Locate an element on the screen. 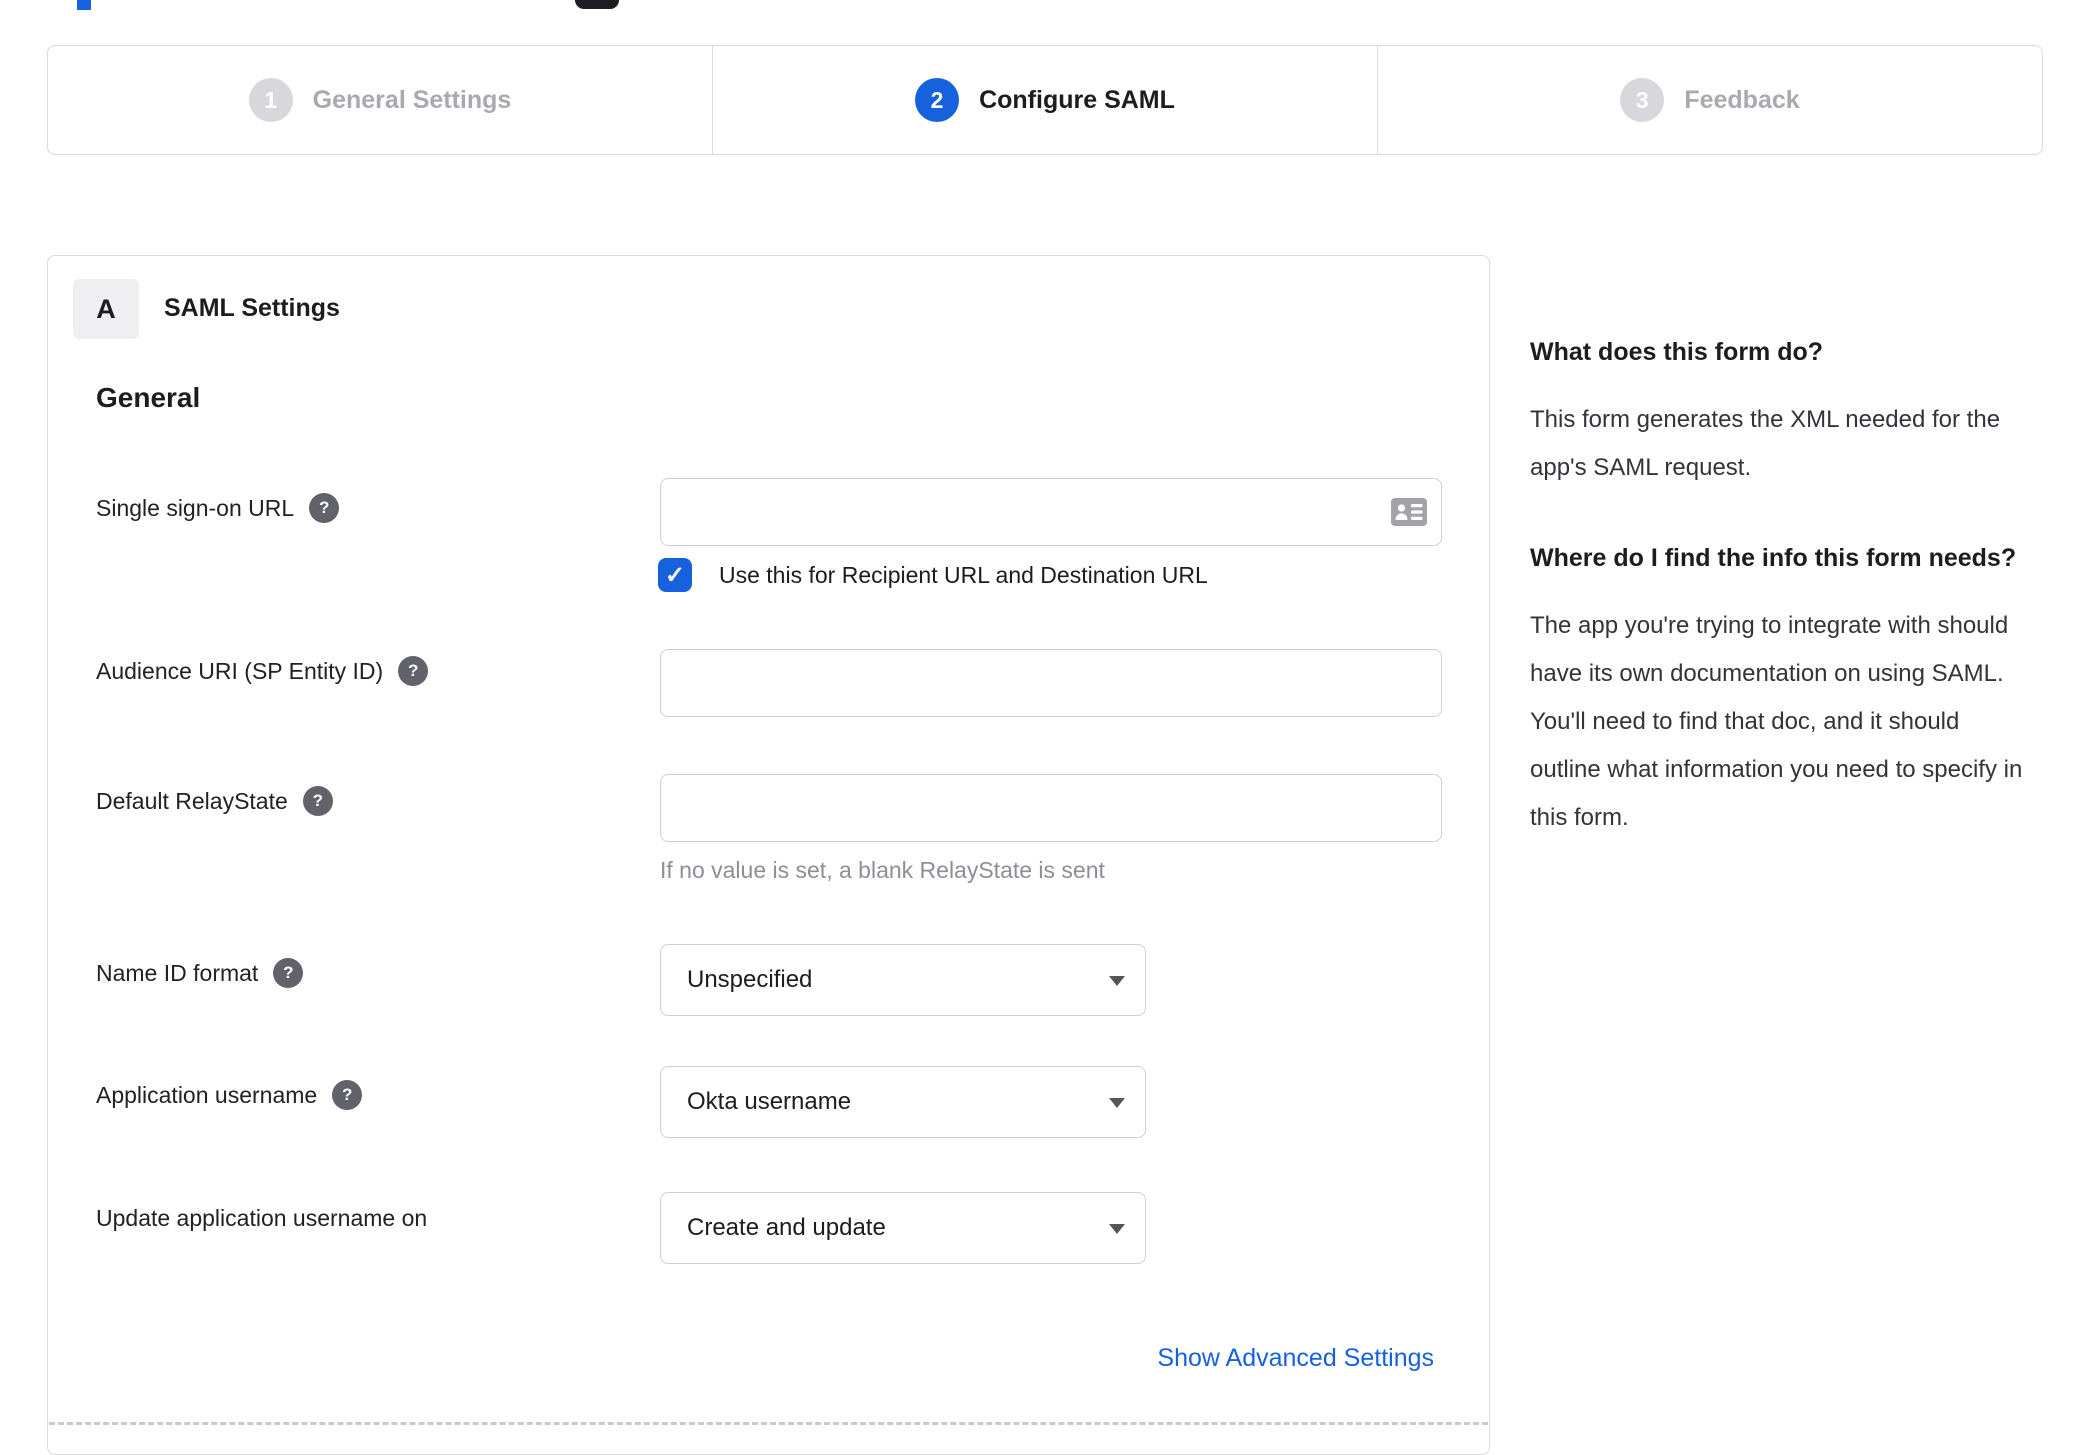 Image resolution: width=2092 pixels, height=1455 pixels. name-id-format-help-icon: ? is located at coordinates (288, 973).